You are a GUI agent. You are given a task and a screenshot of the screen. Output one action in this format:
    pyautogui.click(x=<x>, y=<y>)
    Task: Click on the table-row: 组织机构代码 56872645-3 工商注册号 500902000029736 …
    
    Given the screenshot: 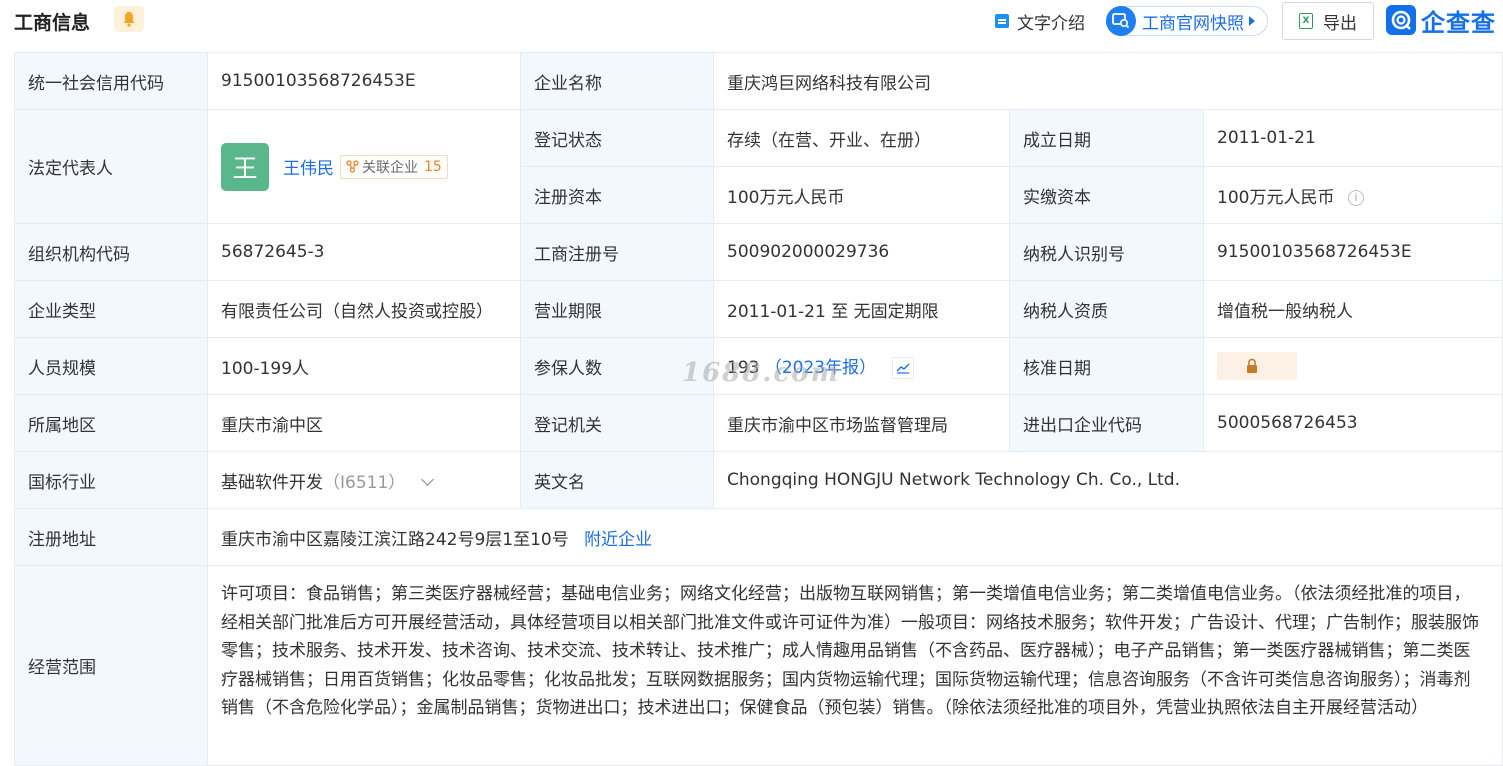 What is the action you would take?
    pyautogui.click(x=758, y=252)
    